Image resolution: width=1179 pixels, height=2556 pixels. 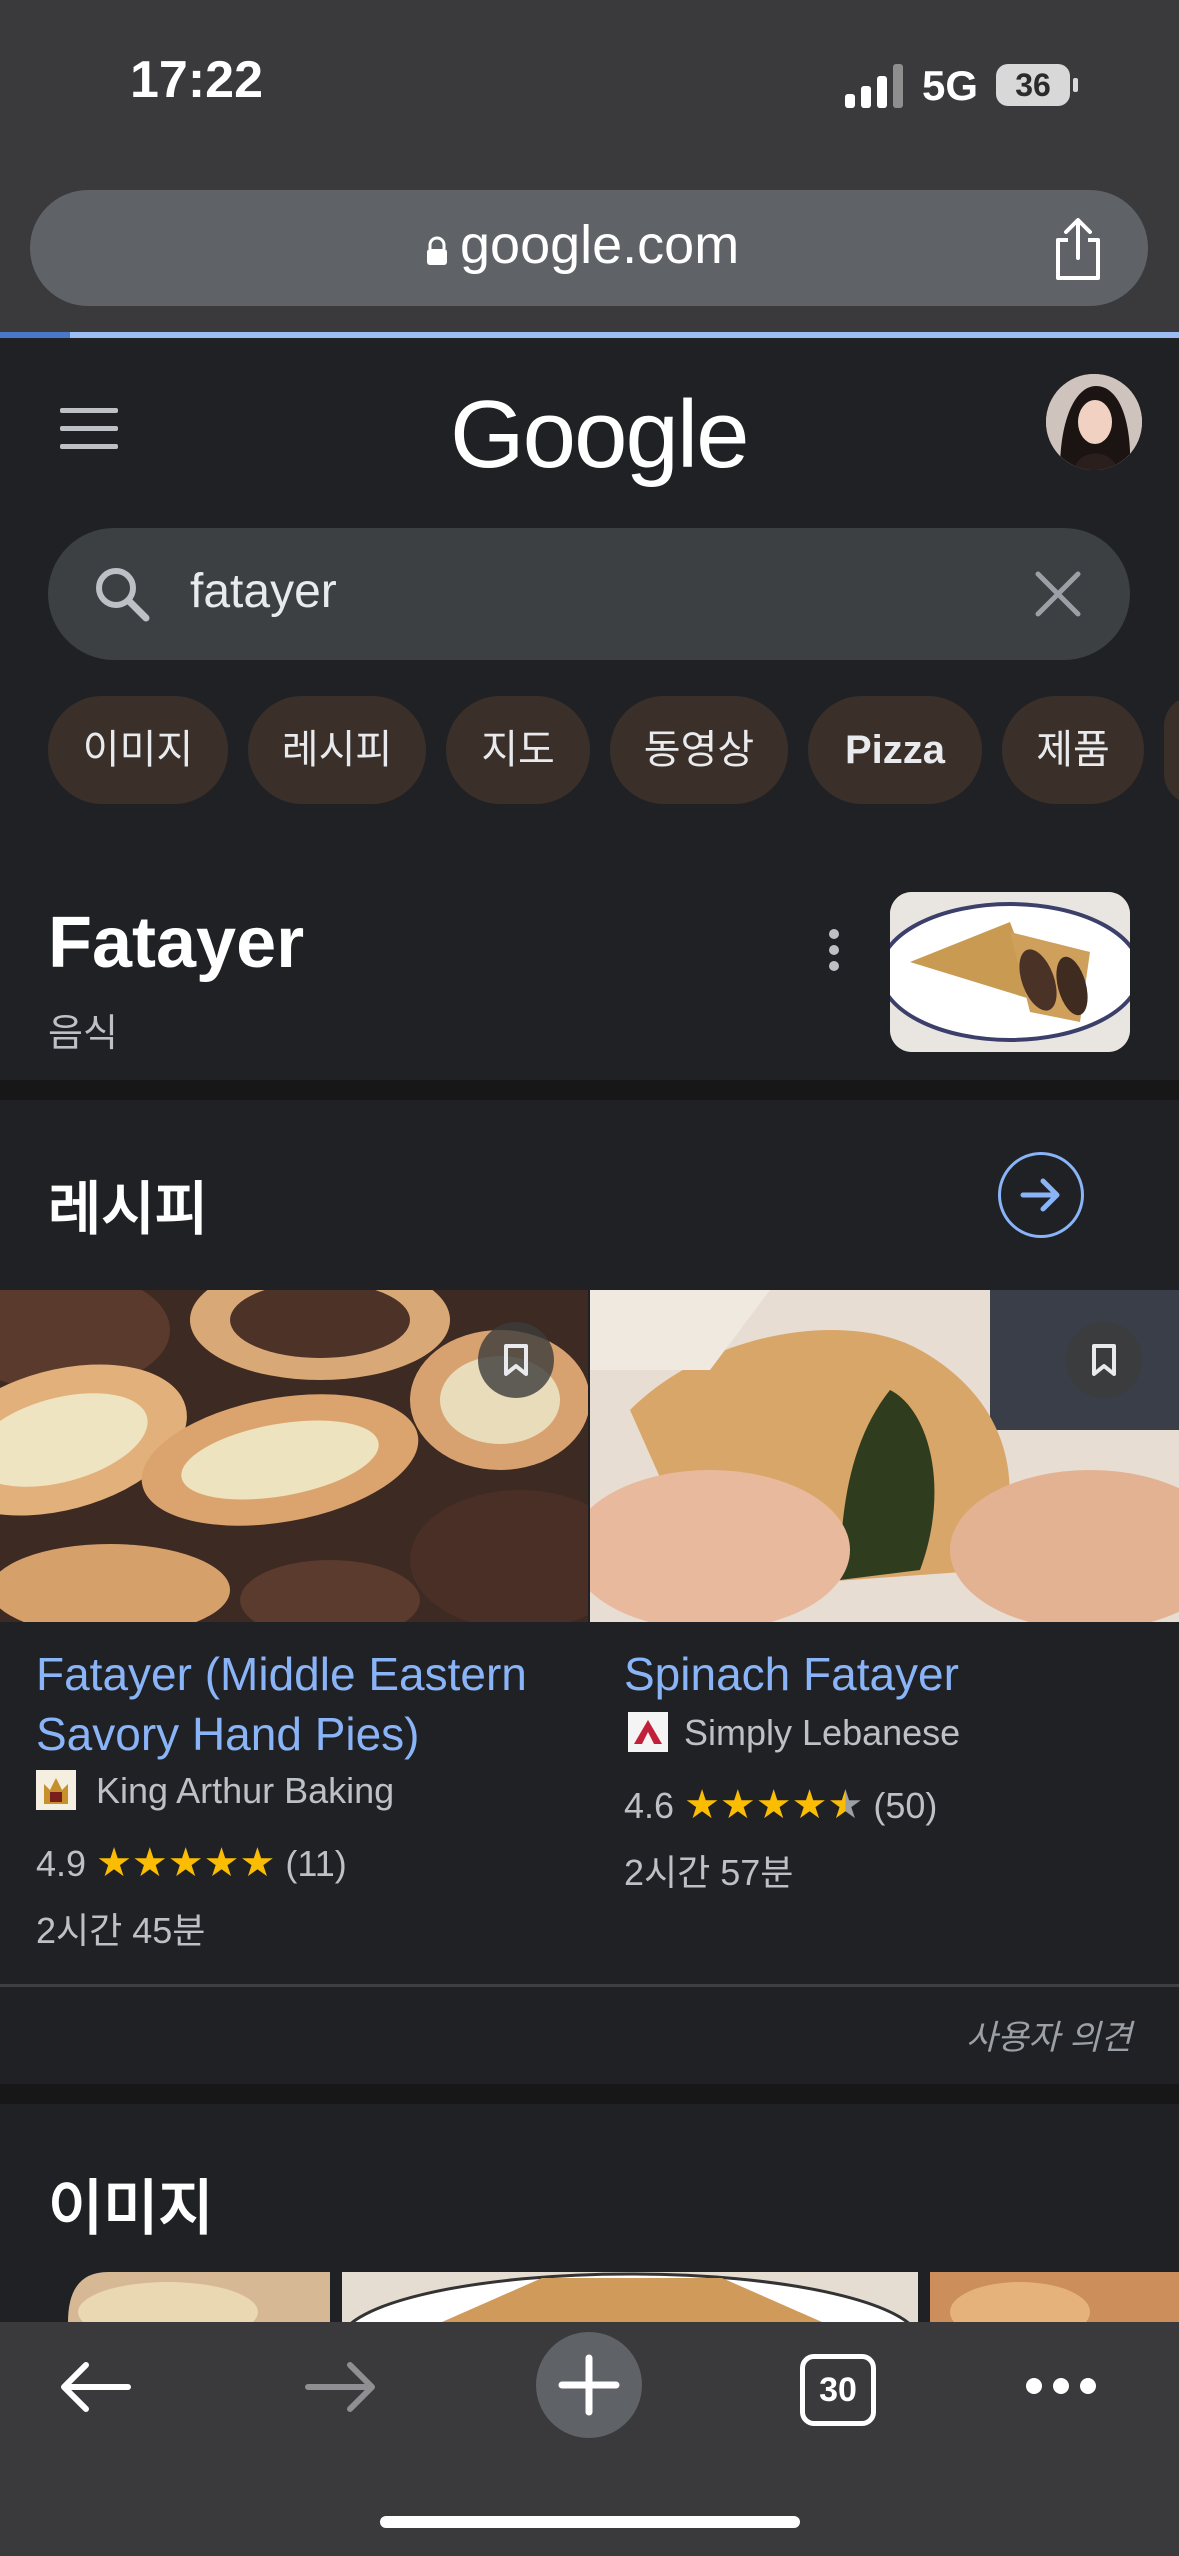 I want to click on hamburger-menu-icon, so click(x=89, y=429).